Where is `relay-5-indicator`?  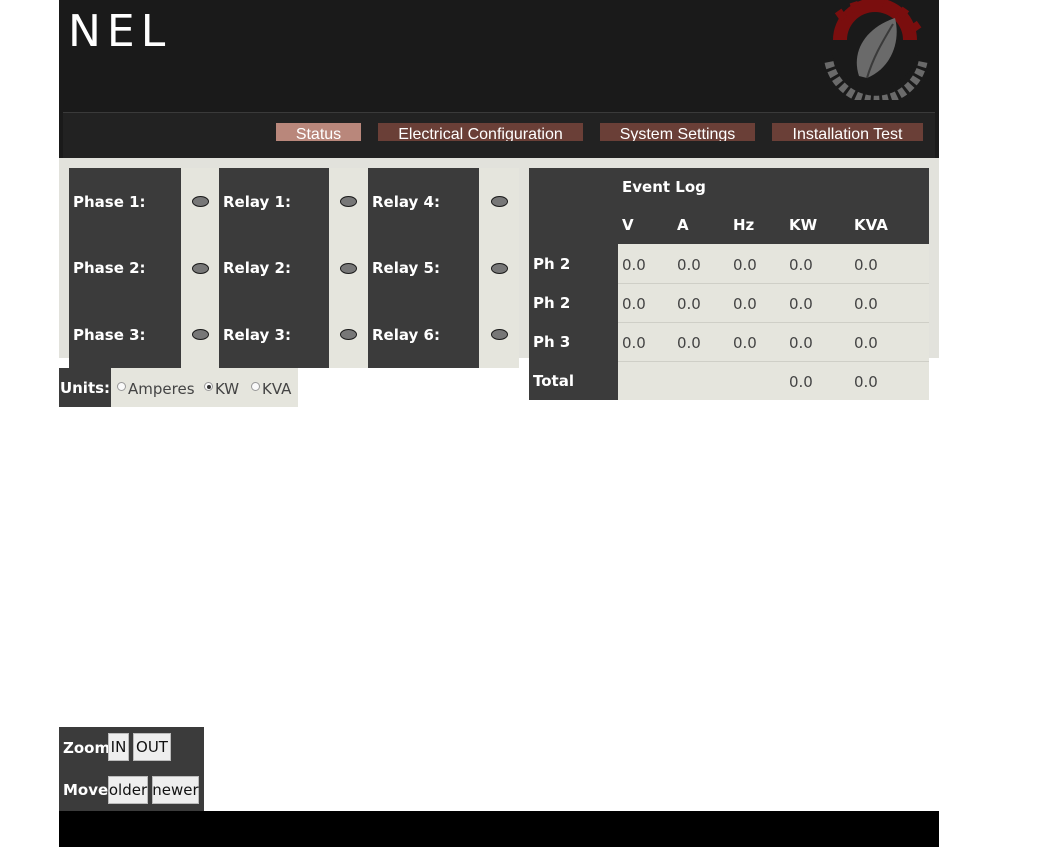
relay-5-indicator is located at coordinates (499, 268).